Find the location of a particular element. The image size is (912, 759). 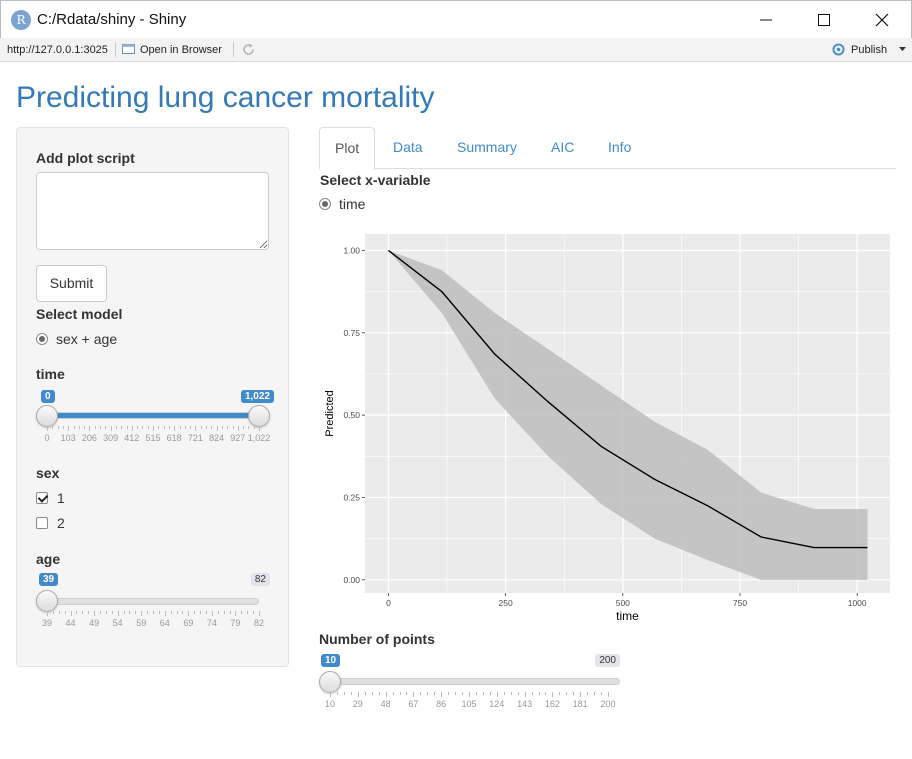

minimize-button is located at coordinates (766, 20).